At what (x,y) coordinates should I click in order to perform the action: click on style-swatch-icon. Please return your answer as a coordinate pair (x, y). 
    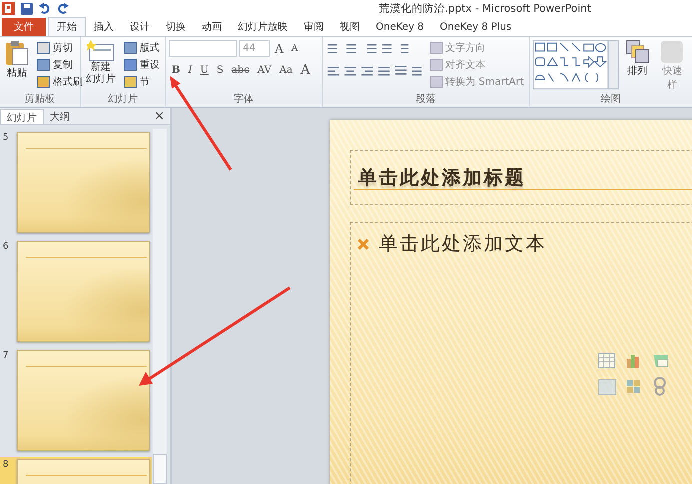
    Looking at the image, I should click on (672, 52).